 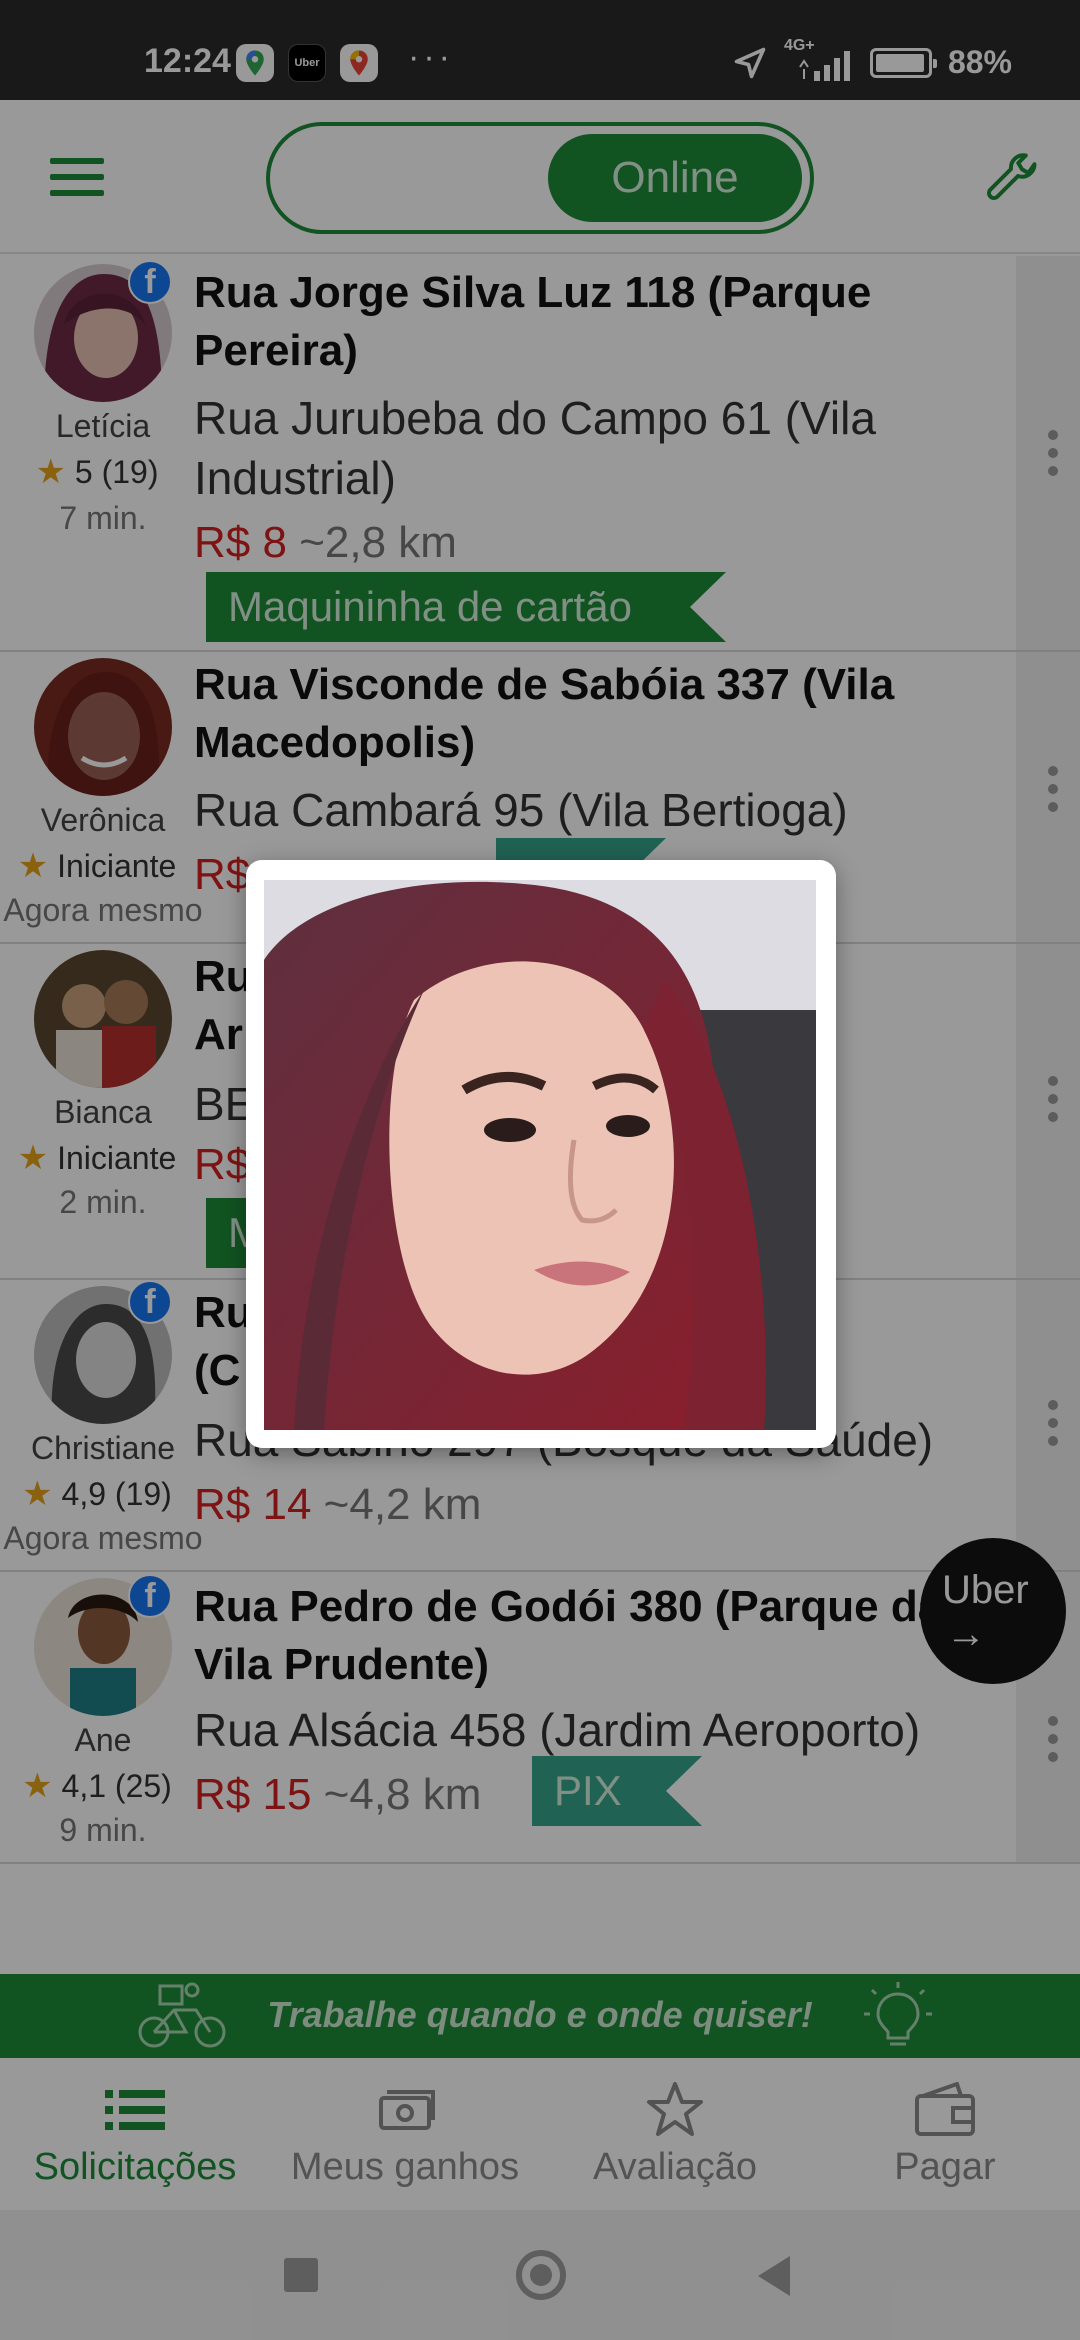 I want to click on profile-photo-enlarged, so click(x=540, y=1155).